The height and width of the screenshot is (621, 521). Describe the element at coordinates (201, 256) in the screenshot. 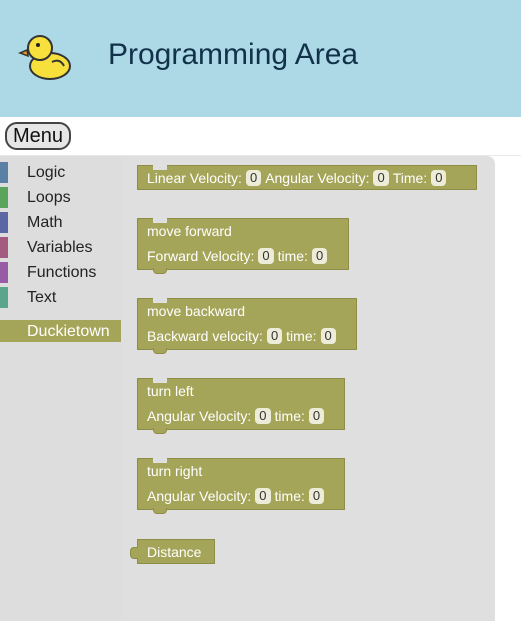

I see `forward-velocity-label: Forward Velocity:` at that location.